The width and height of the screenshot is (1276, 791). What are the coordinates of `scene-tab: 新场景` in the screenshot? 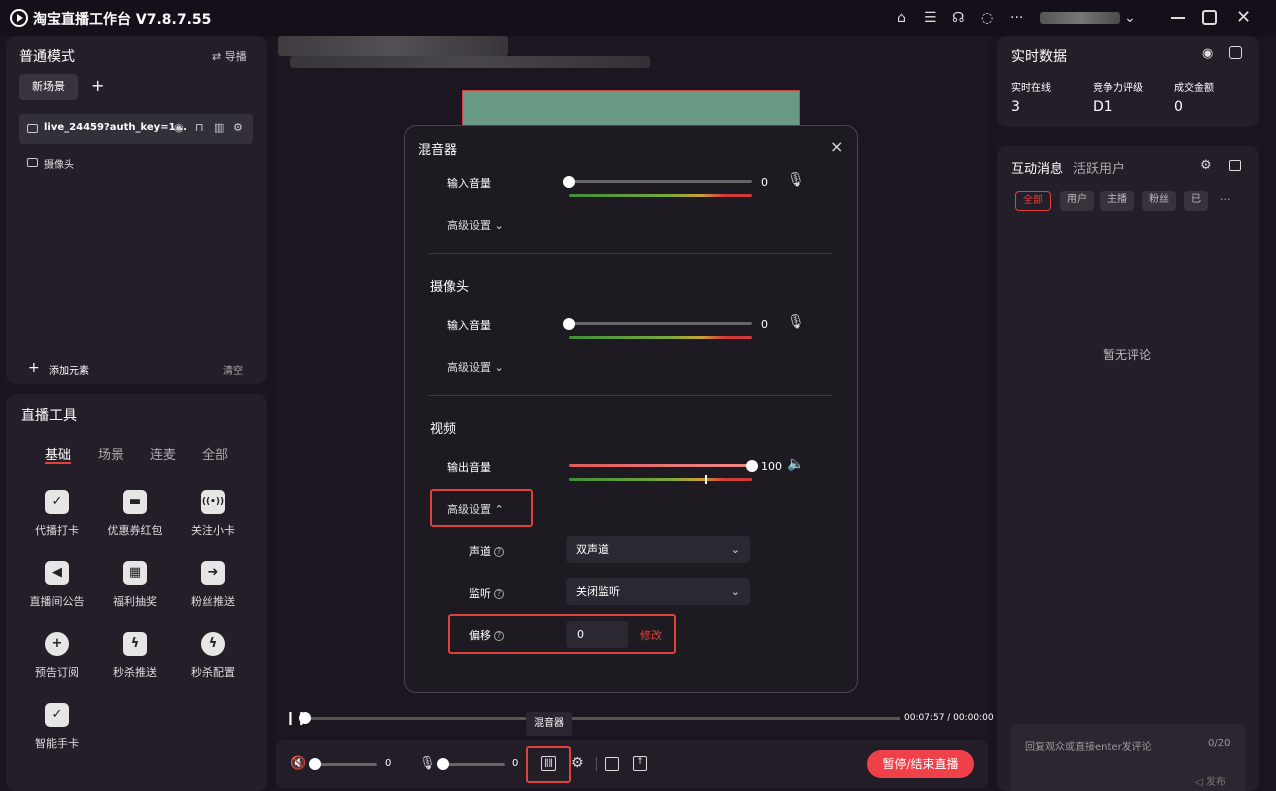 It's located at (48, 87).